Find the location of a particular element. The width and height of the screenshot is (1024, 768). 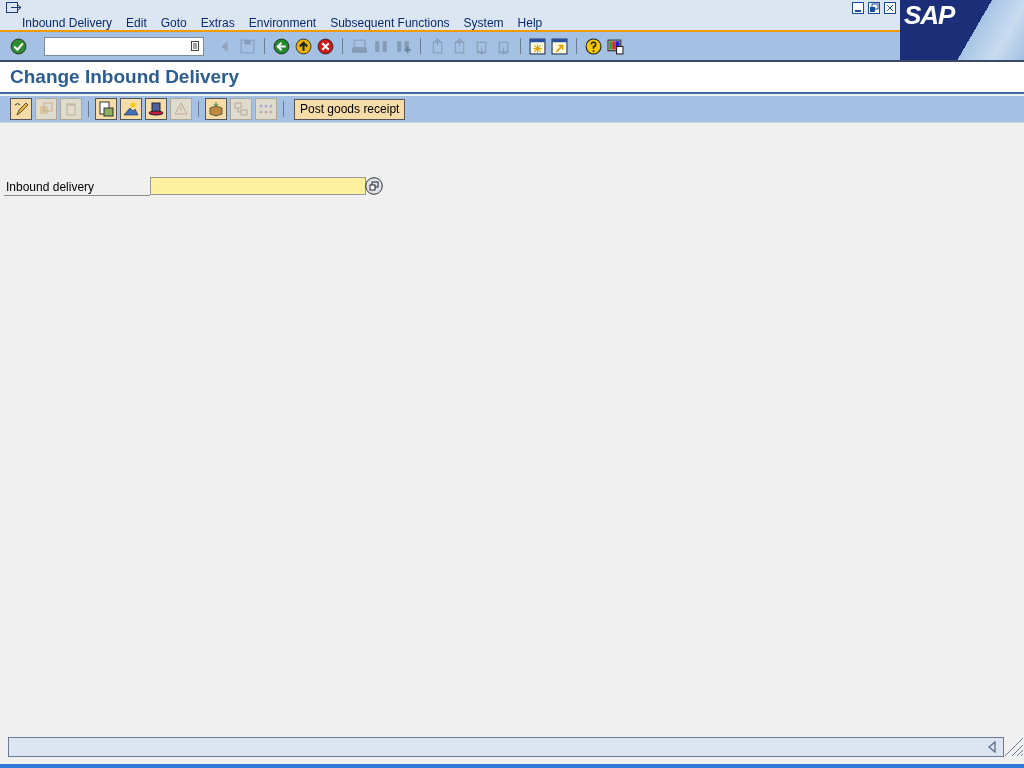

pencil-icon is located at coordinates (21, 109).